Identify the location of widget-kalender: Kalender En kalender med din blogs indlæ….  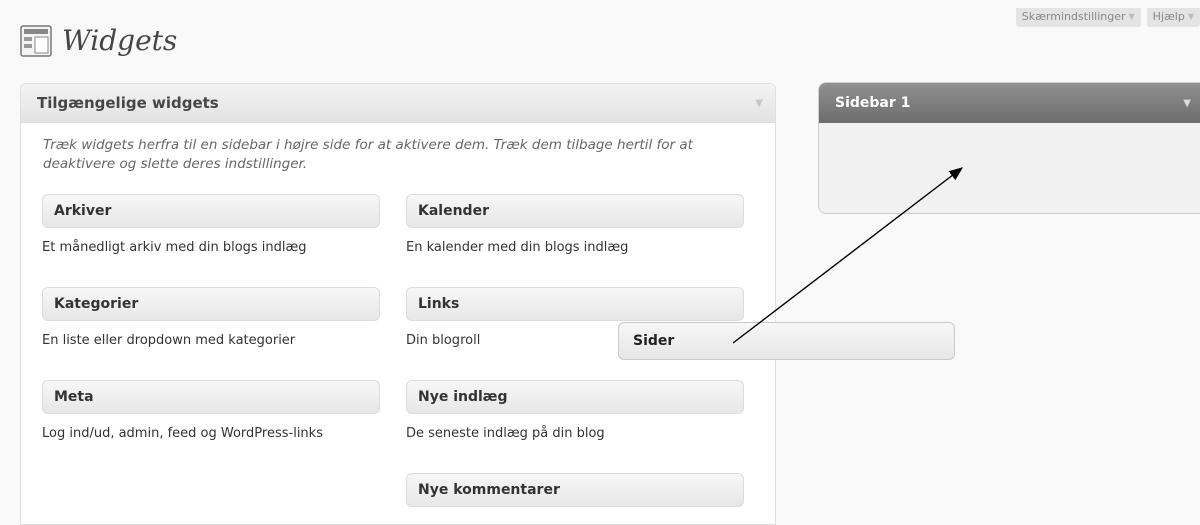
(575, 226).